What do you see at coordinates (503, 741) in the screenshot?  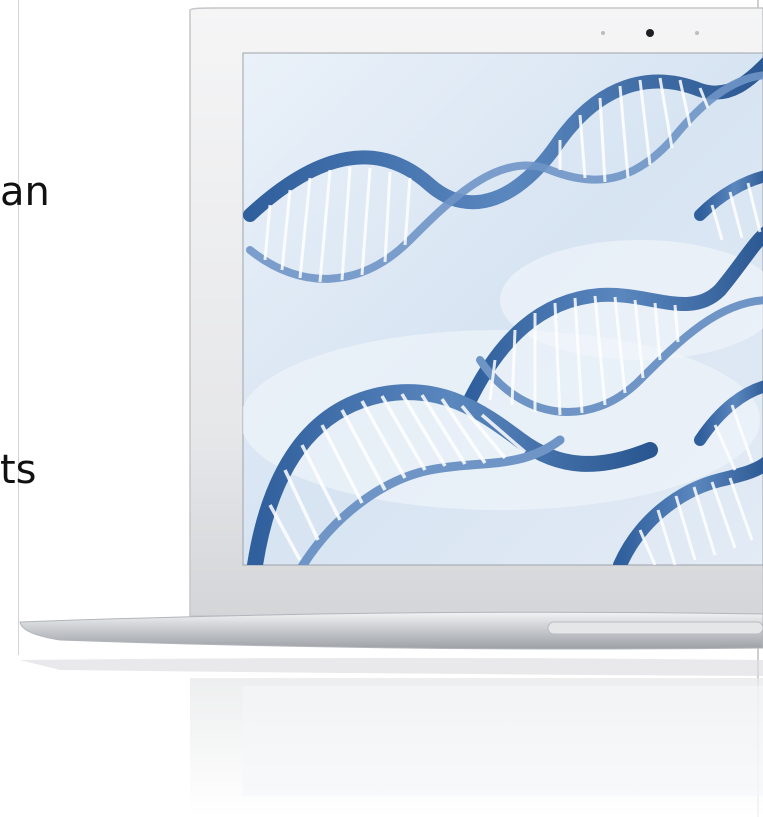 I see `screen-reflection` at bounding box center [503, 741].